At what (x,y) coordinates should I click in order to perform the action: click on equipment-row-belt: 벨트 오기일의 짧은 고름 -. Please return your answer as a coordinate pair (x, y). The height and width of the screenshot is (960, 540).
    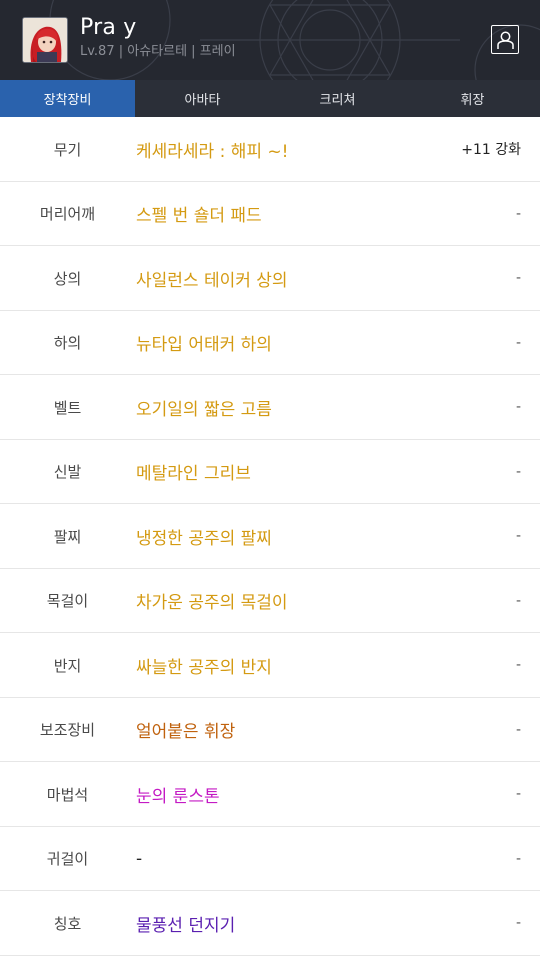
    Looking at the image, I should click on (270, 407).